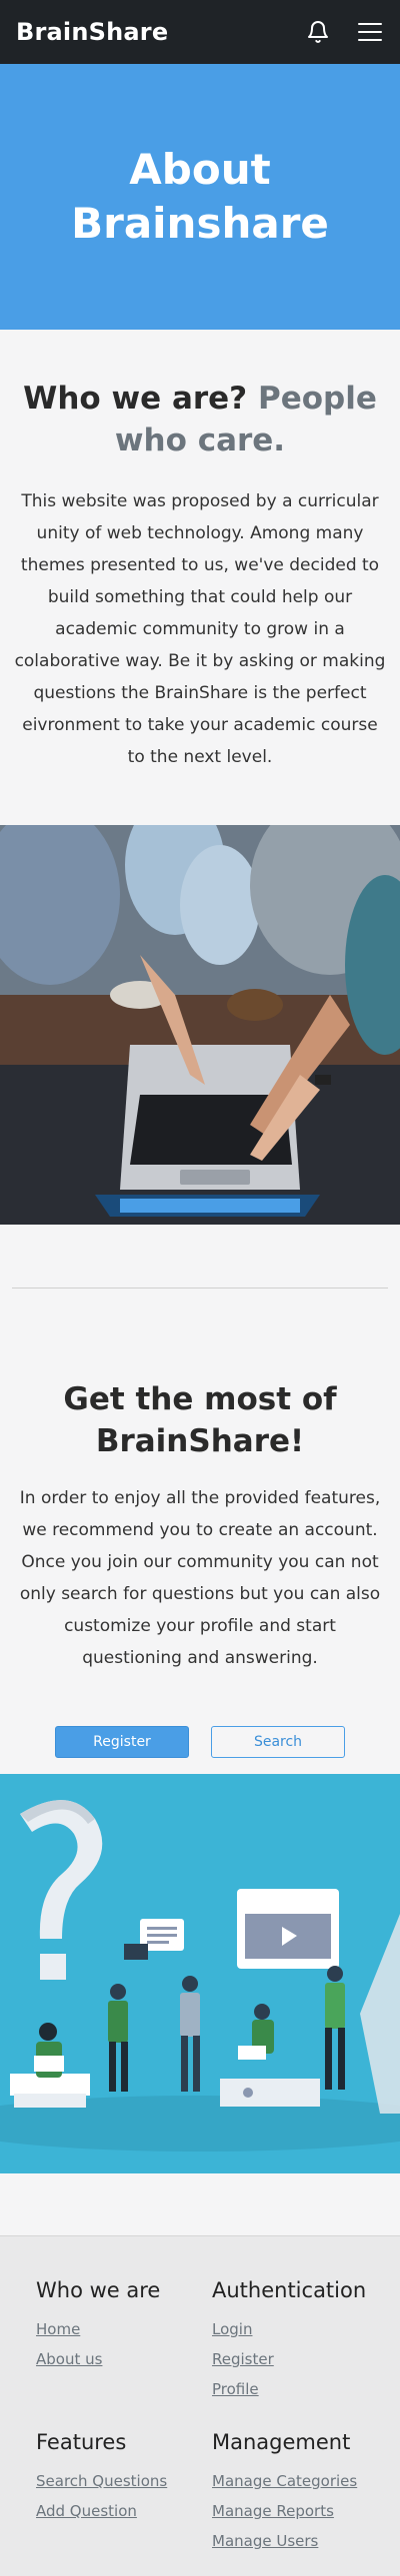  I want to click on footer-link-about-us: About us, so click(124, 2359).